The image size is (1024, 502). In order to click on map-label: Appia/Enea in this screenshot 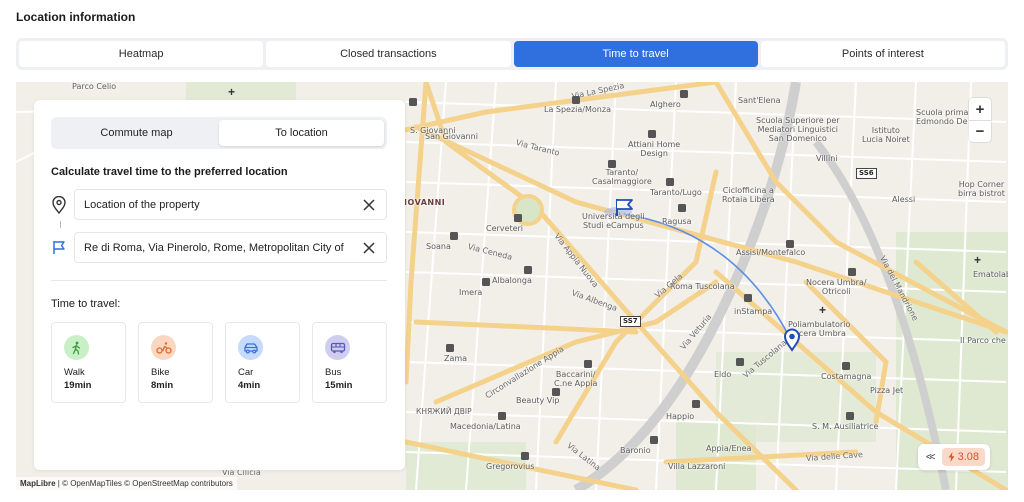, I will do `click(729, 448)`.